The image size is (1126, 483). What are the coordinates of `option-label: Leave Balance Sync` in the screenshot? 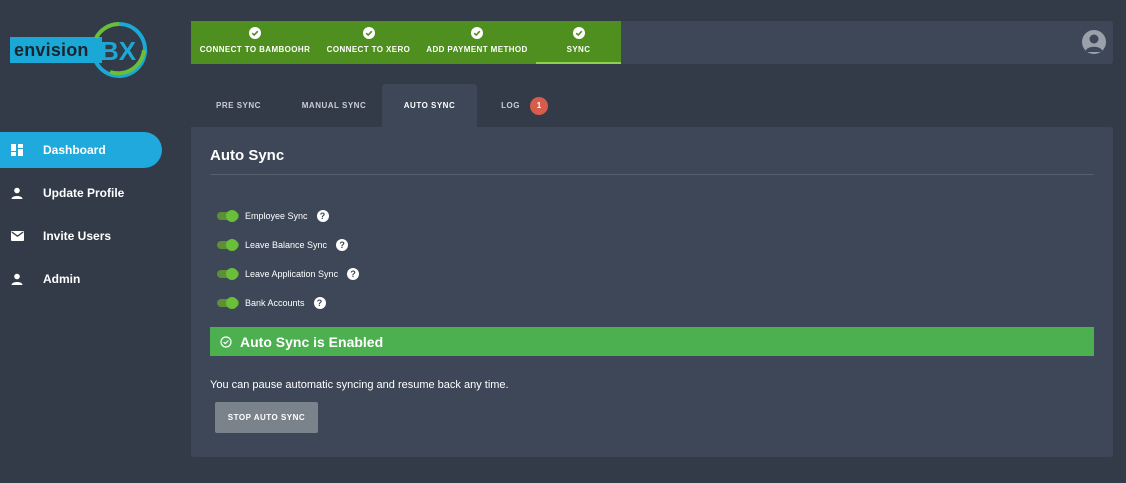 It's located at (286, 244).